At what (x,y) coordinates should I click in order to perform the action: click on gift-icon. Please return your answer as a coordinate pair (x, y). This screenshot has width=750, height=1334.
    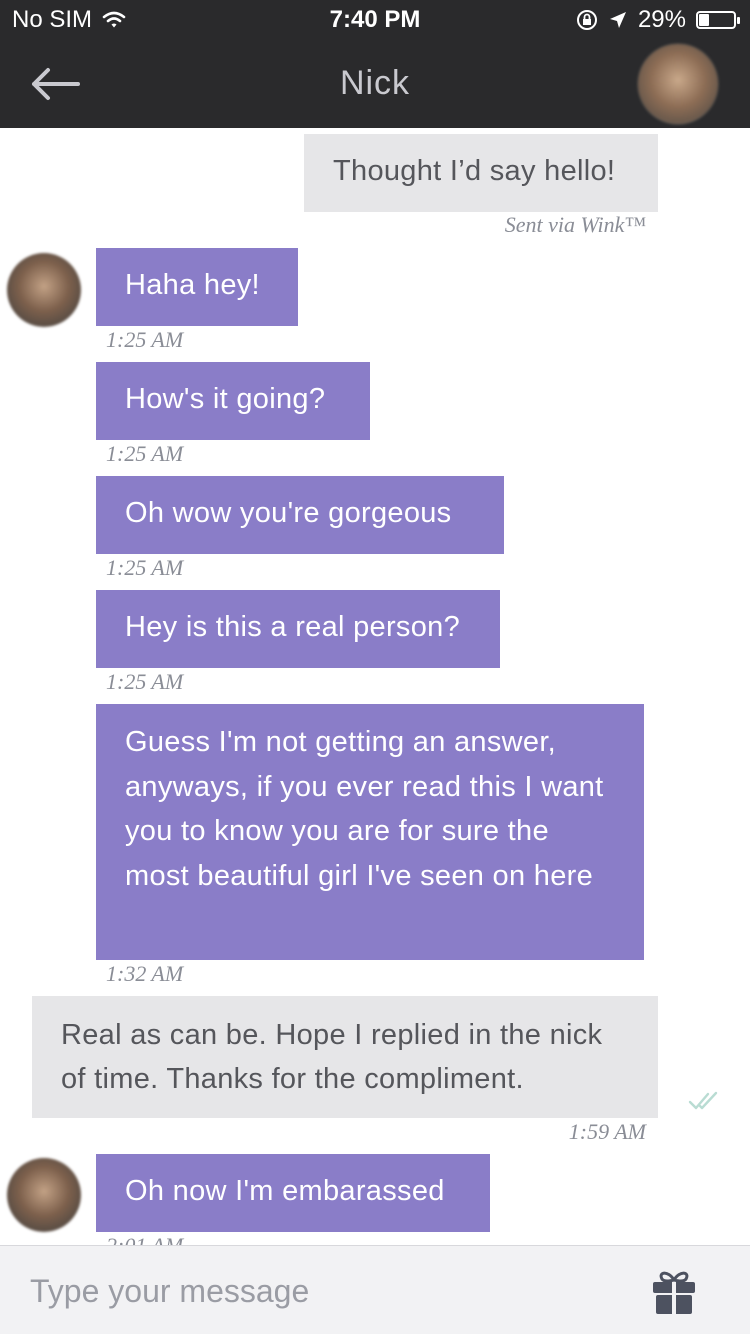
    Looking at the image, I should click on (674, 1292).